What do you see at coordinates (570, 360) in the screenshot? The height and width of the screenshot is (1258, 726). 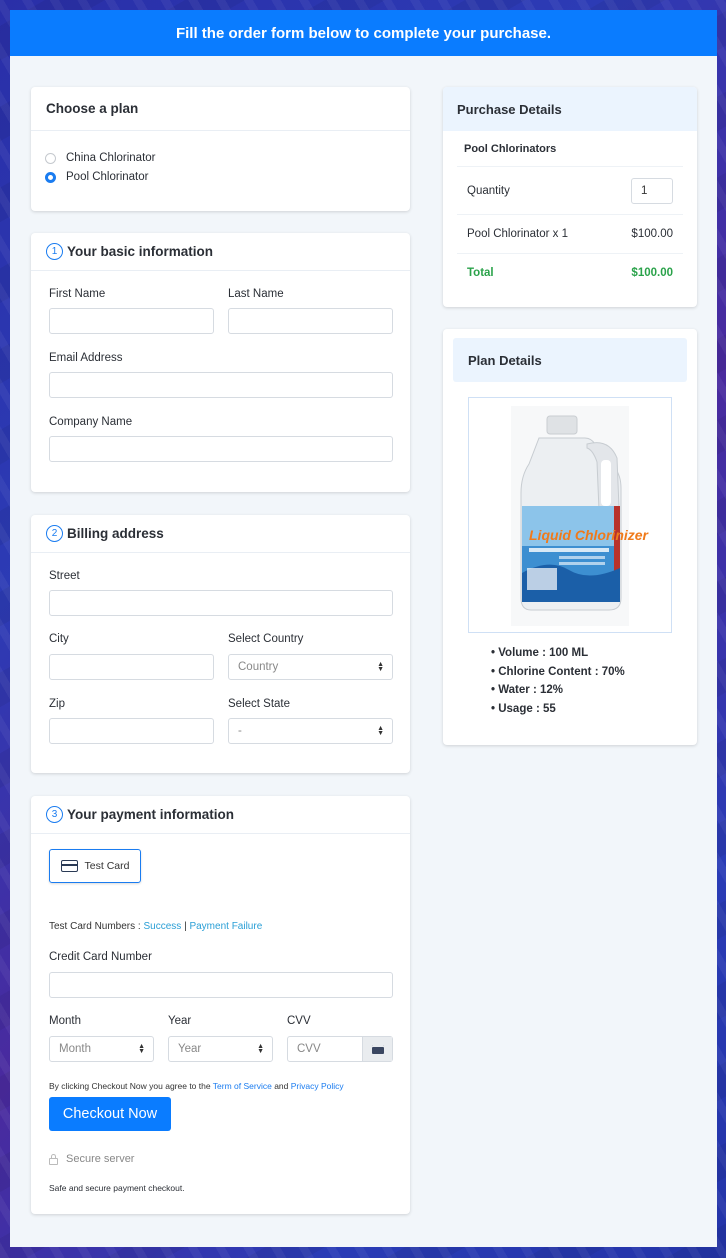 I see `plan-details-heading: Plan Details` at bounding box center [570, 360].